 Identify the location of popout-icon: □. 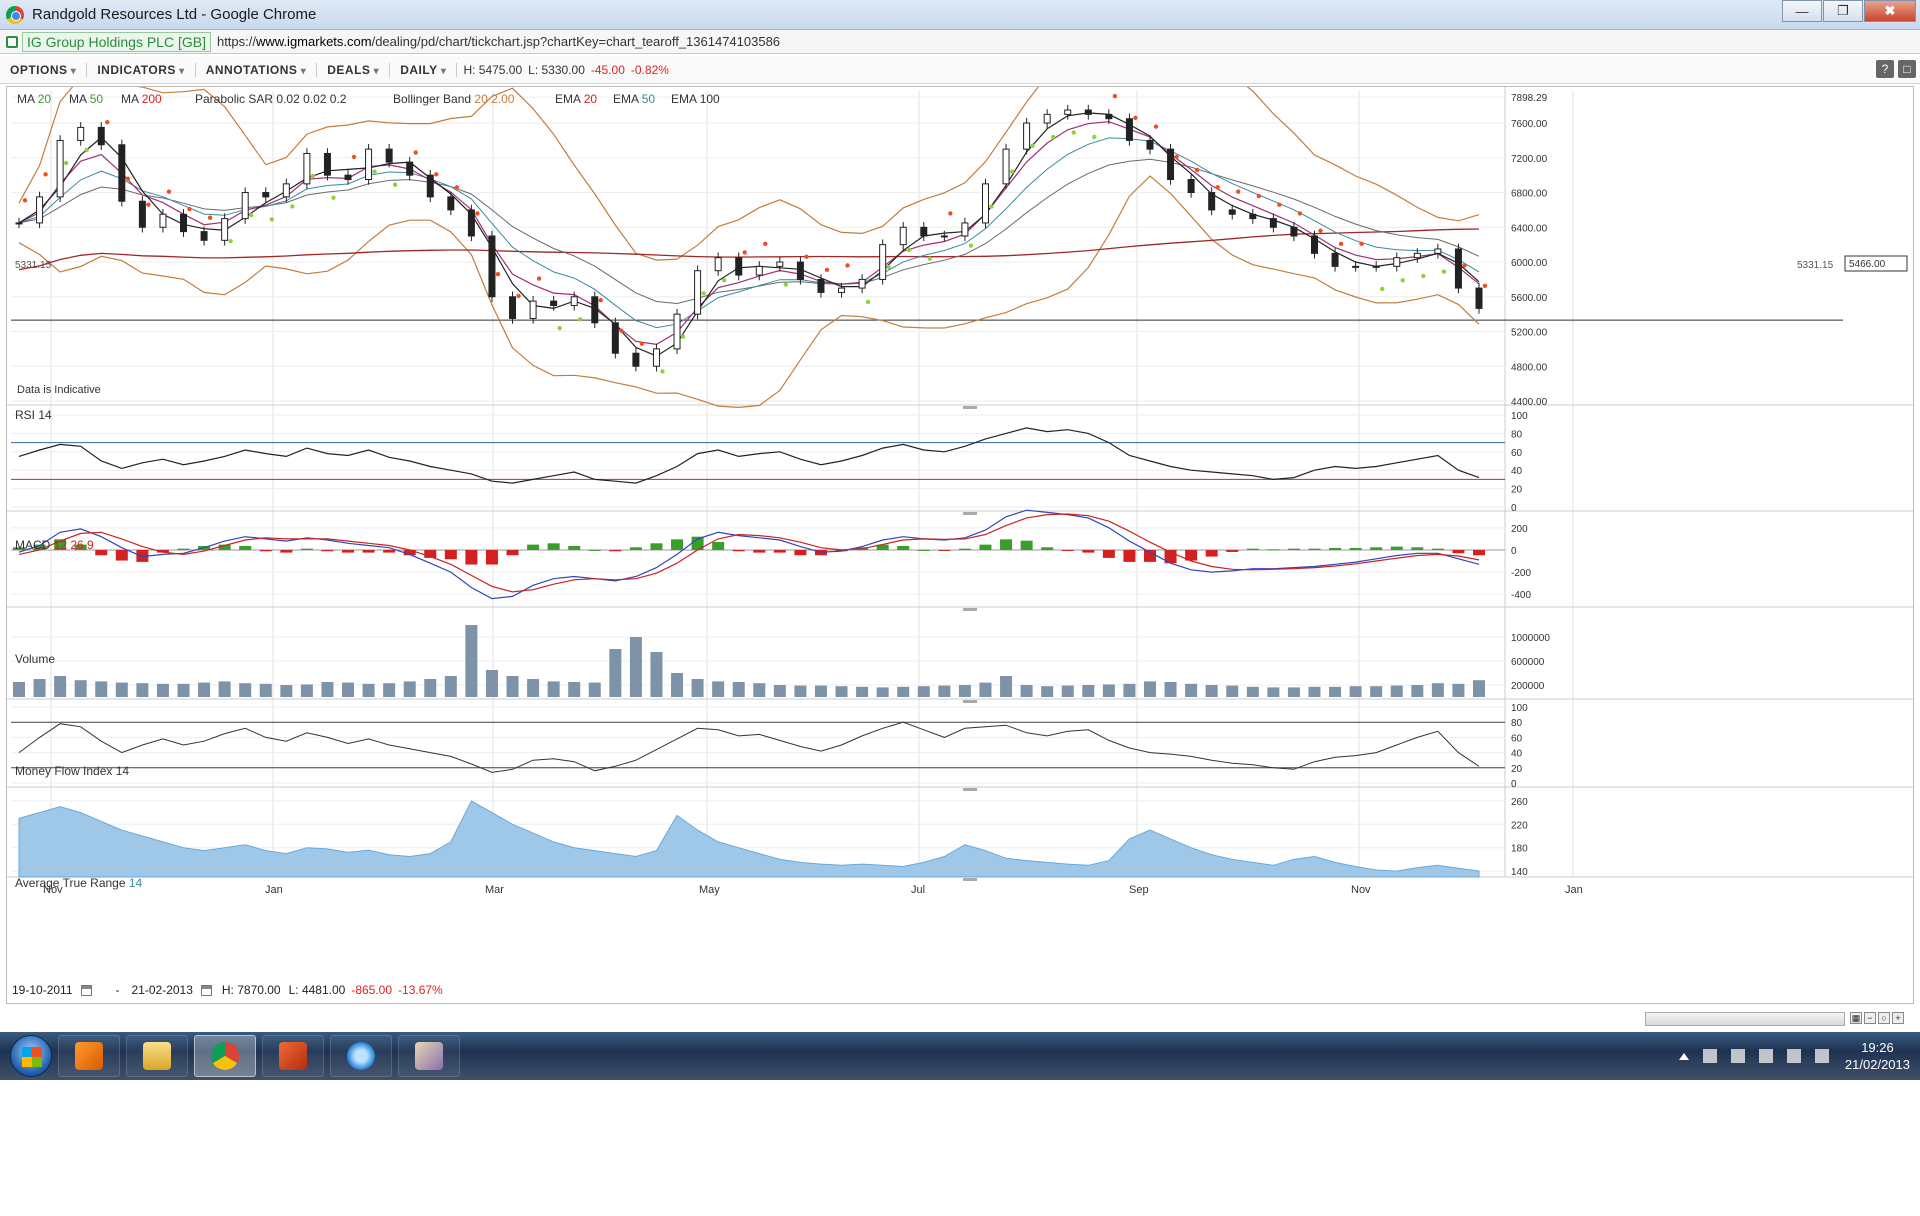
(1907, 69).